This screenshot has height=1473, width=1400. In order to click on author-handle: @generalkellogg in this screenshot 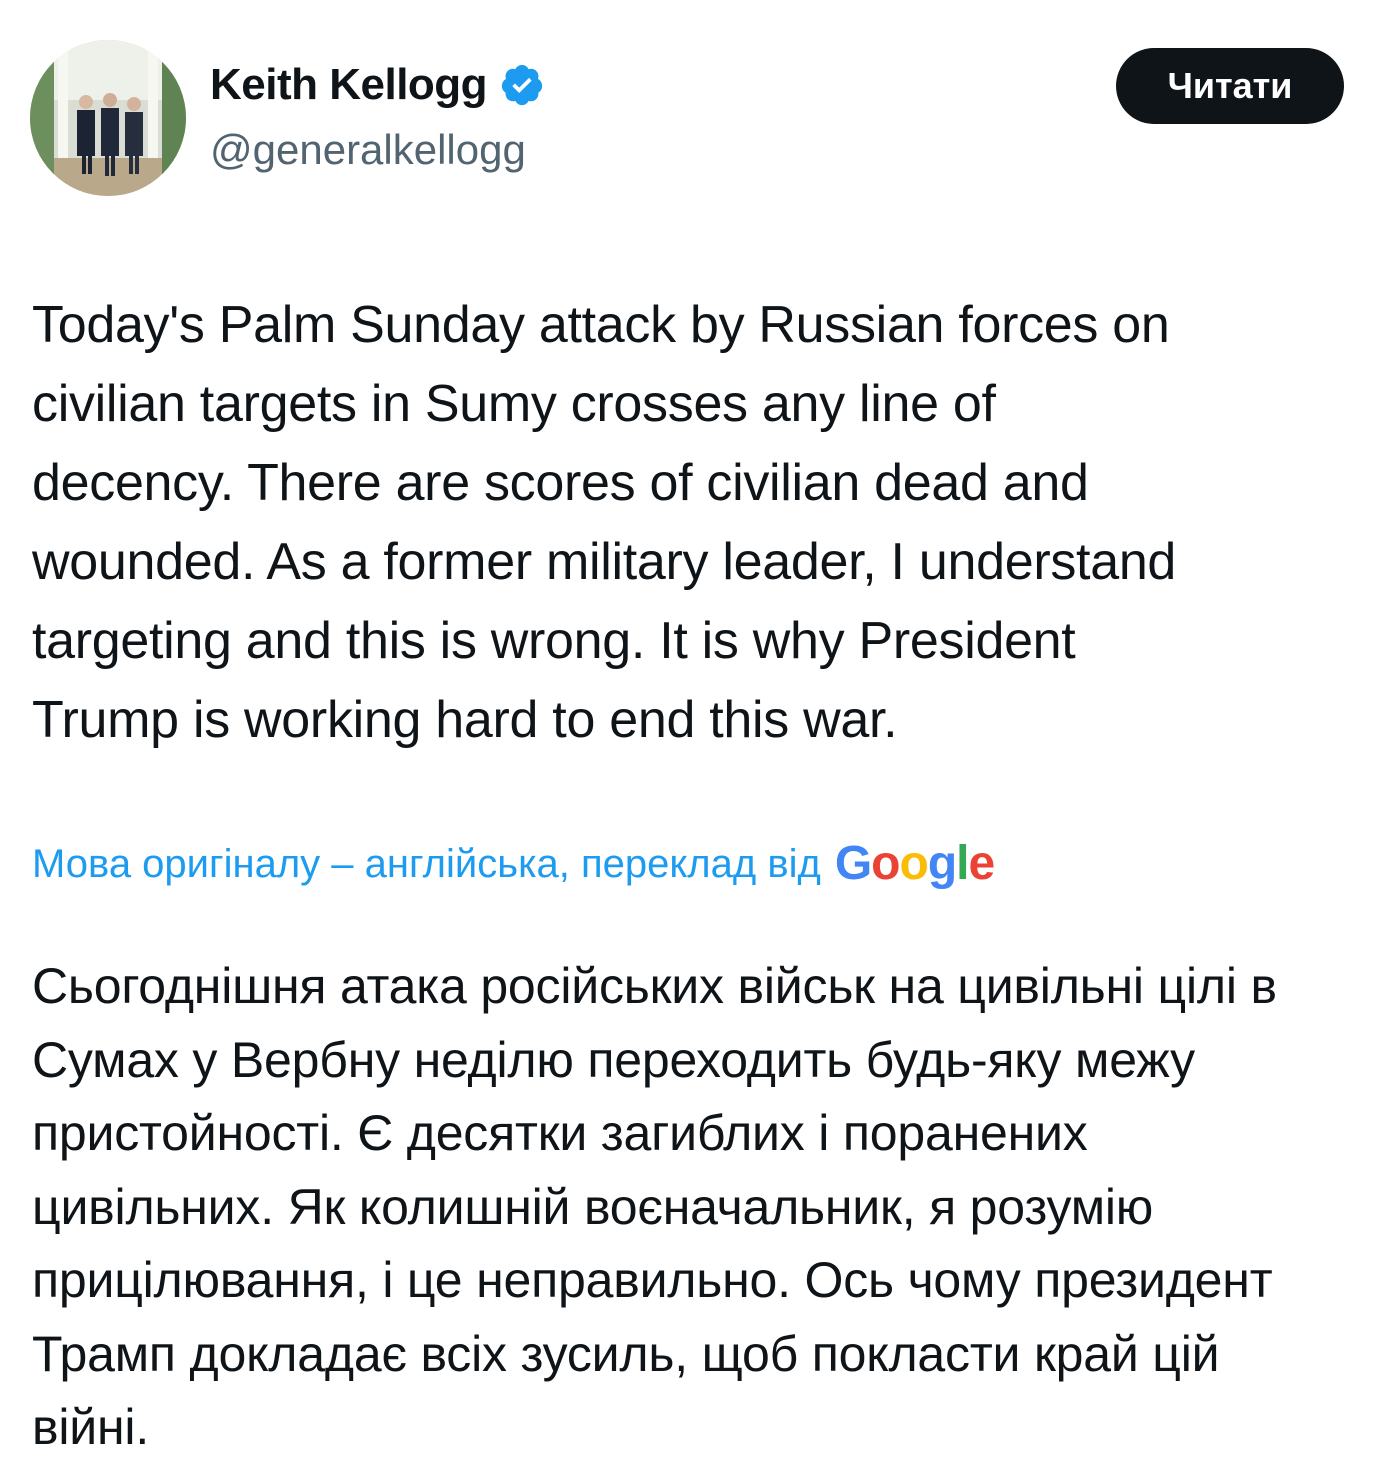, I will do `click(368, 150)`.